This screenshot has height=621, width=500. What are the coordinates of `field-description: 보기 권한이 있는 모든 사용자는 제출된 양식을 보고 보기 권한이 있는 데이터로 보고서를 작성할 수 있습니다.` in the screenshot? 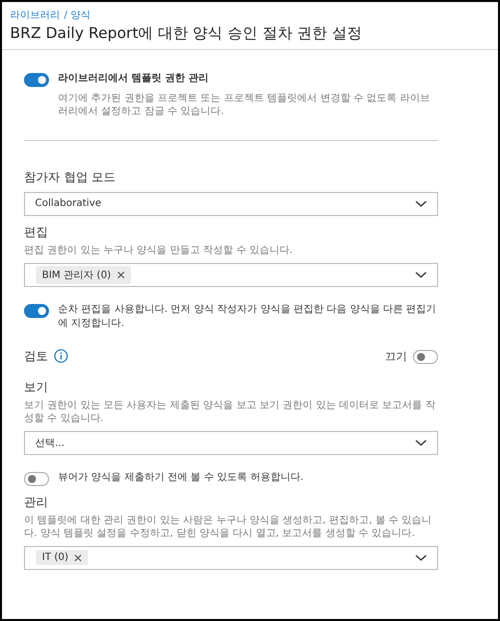 It's located at (230, 411).